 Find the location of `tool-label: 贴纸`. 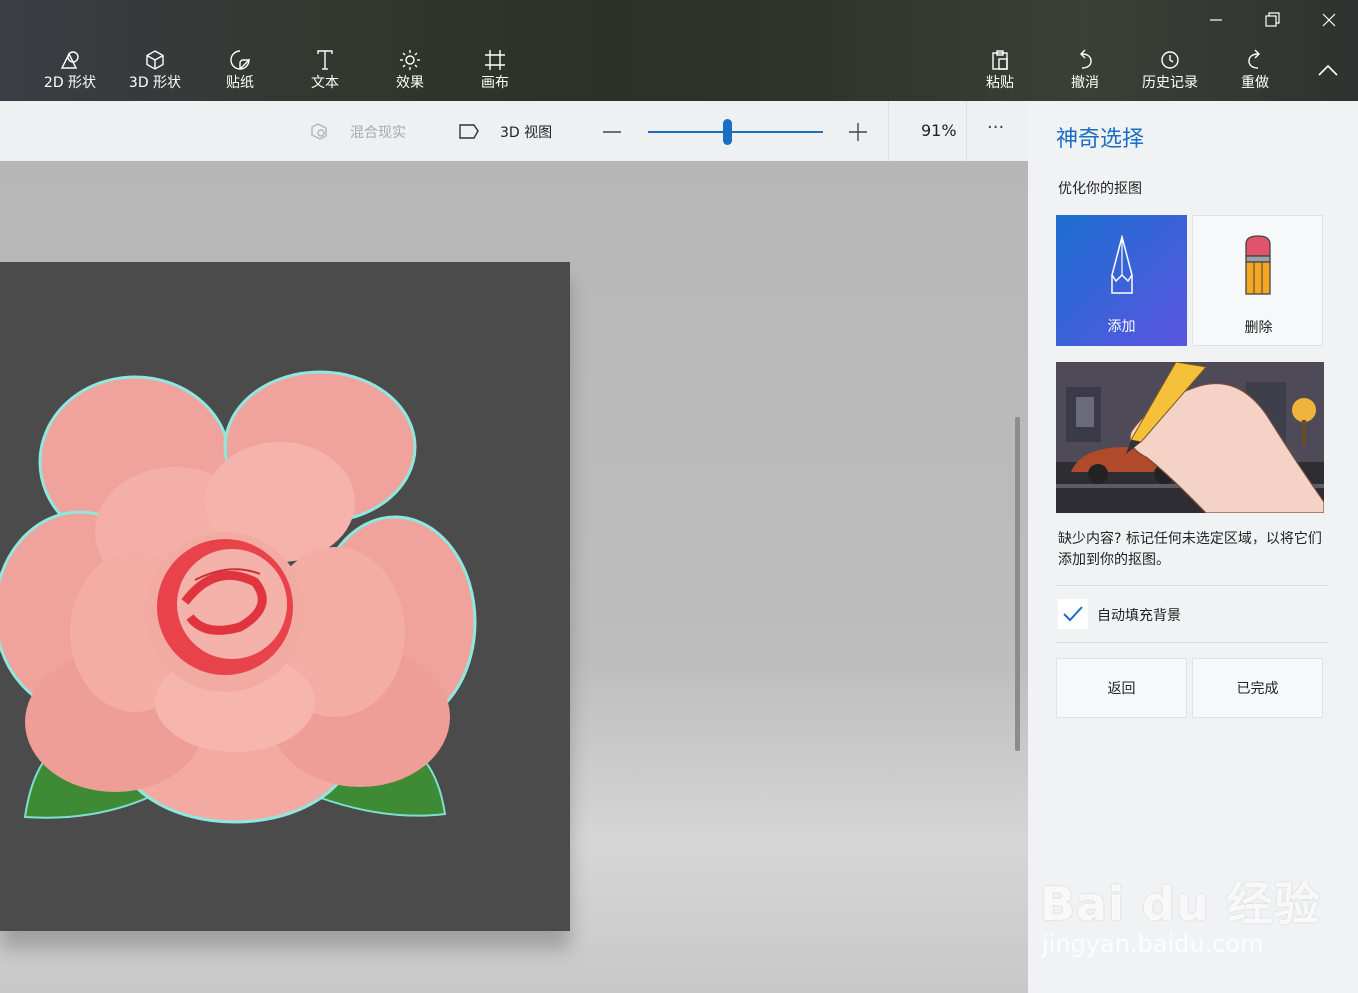

tool-label: 贴纸 is located at coordinates (240, 83).